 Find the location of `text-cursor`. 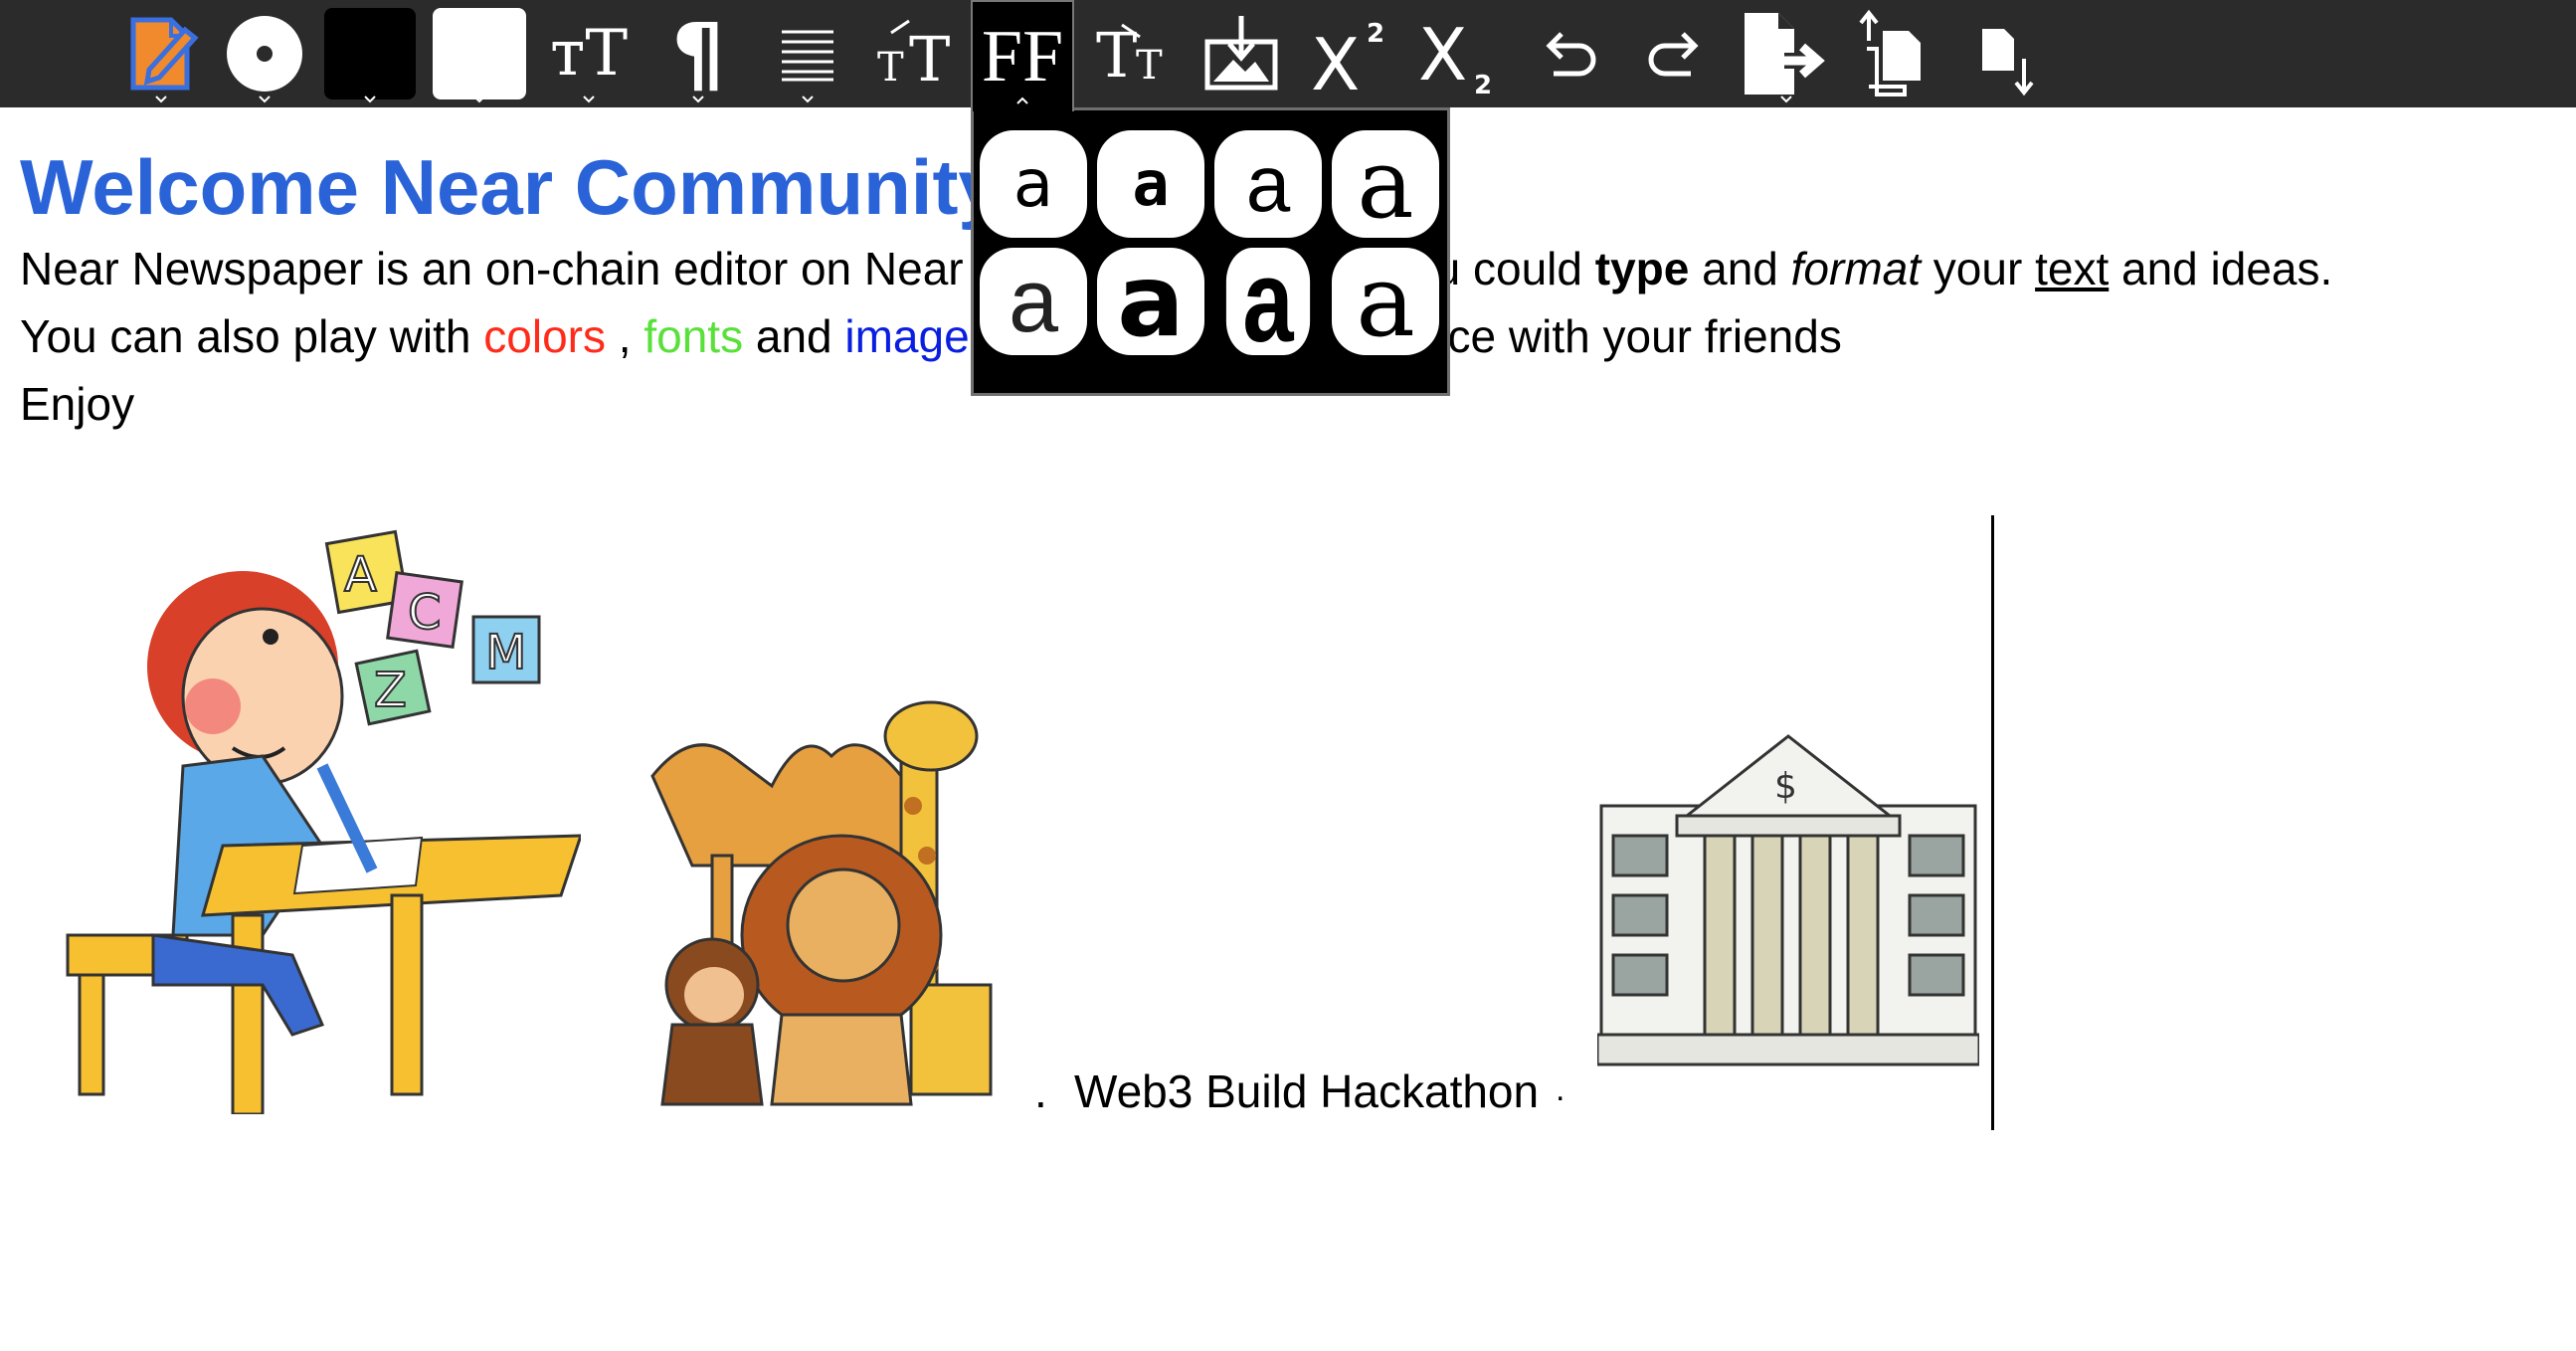

text-cursor is located at coordinates (1992, 823).